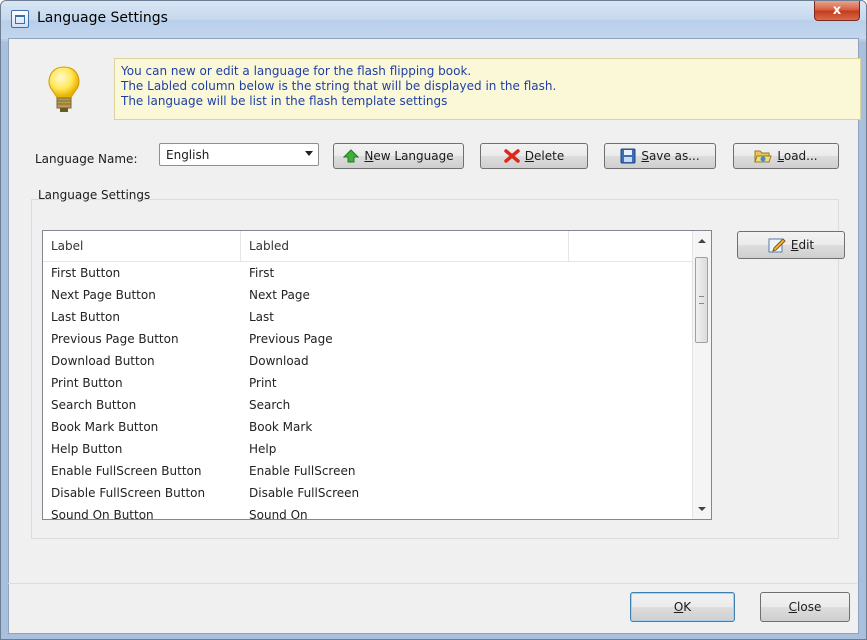  I want to click on close-label: lose, so click(809, 607).